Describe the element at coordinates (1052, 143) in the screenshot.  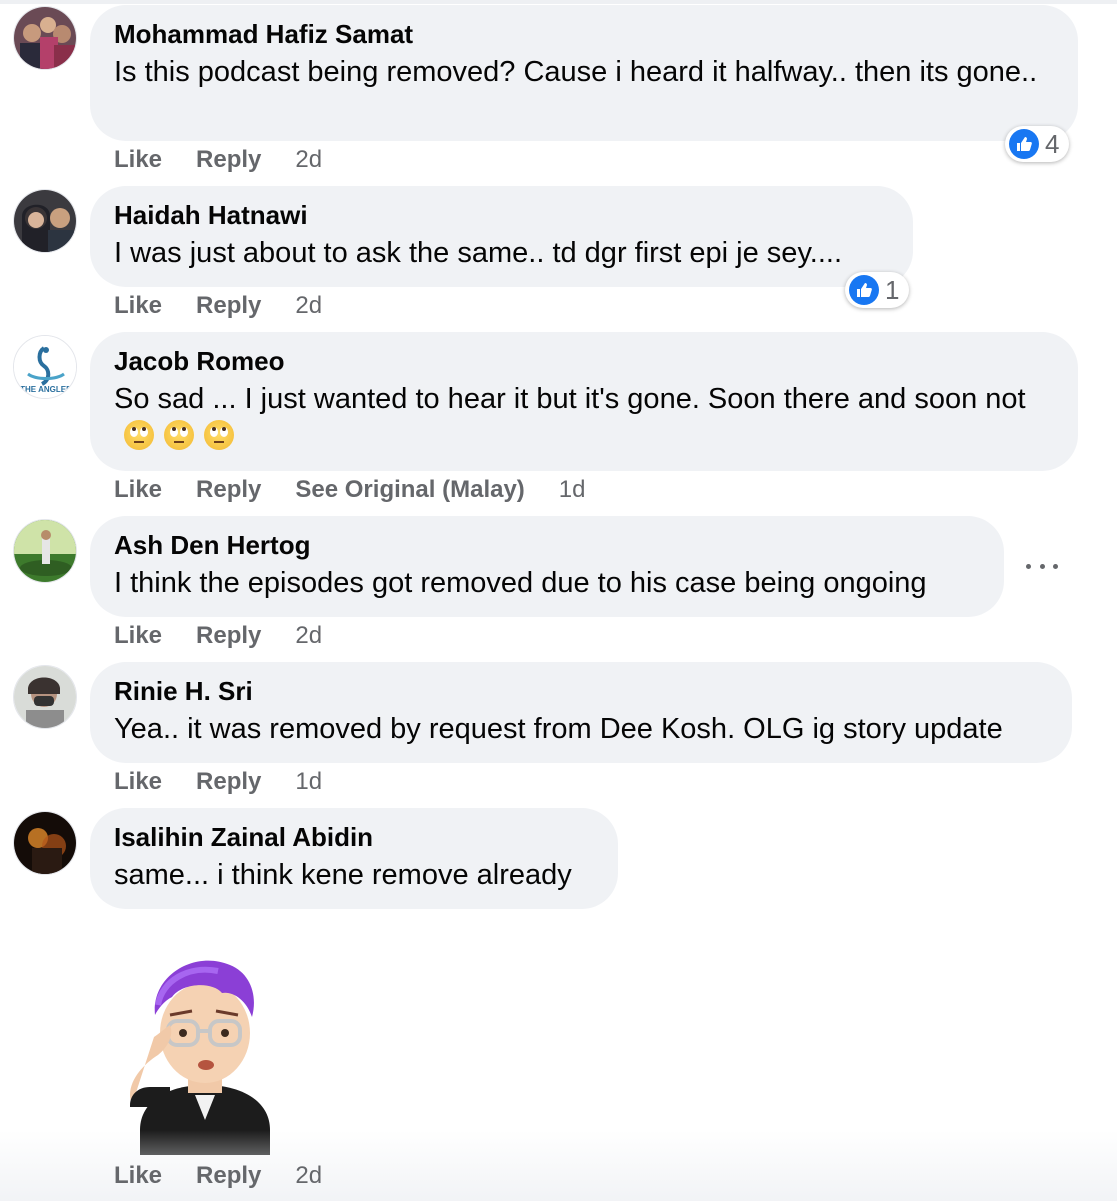
I see `reaction-number: 4` at that location.